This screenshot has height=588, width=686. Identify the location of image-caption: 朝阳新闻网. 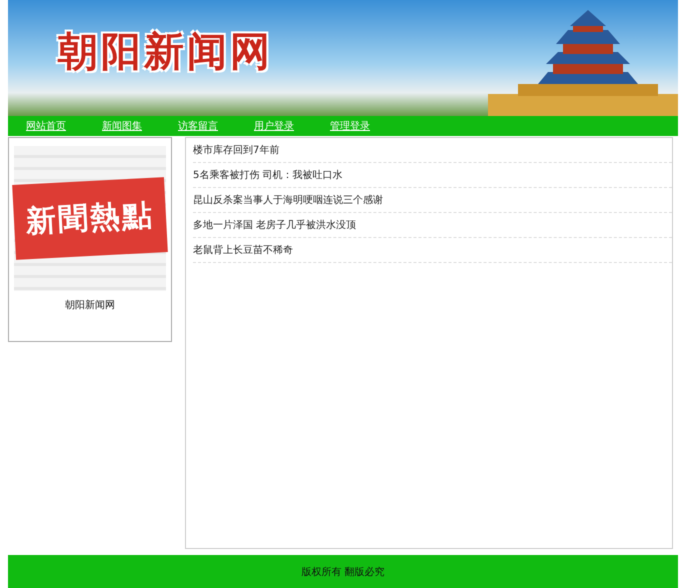
(90, 305).